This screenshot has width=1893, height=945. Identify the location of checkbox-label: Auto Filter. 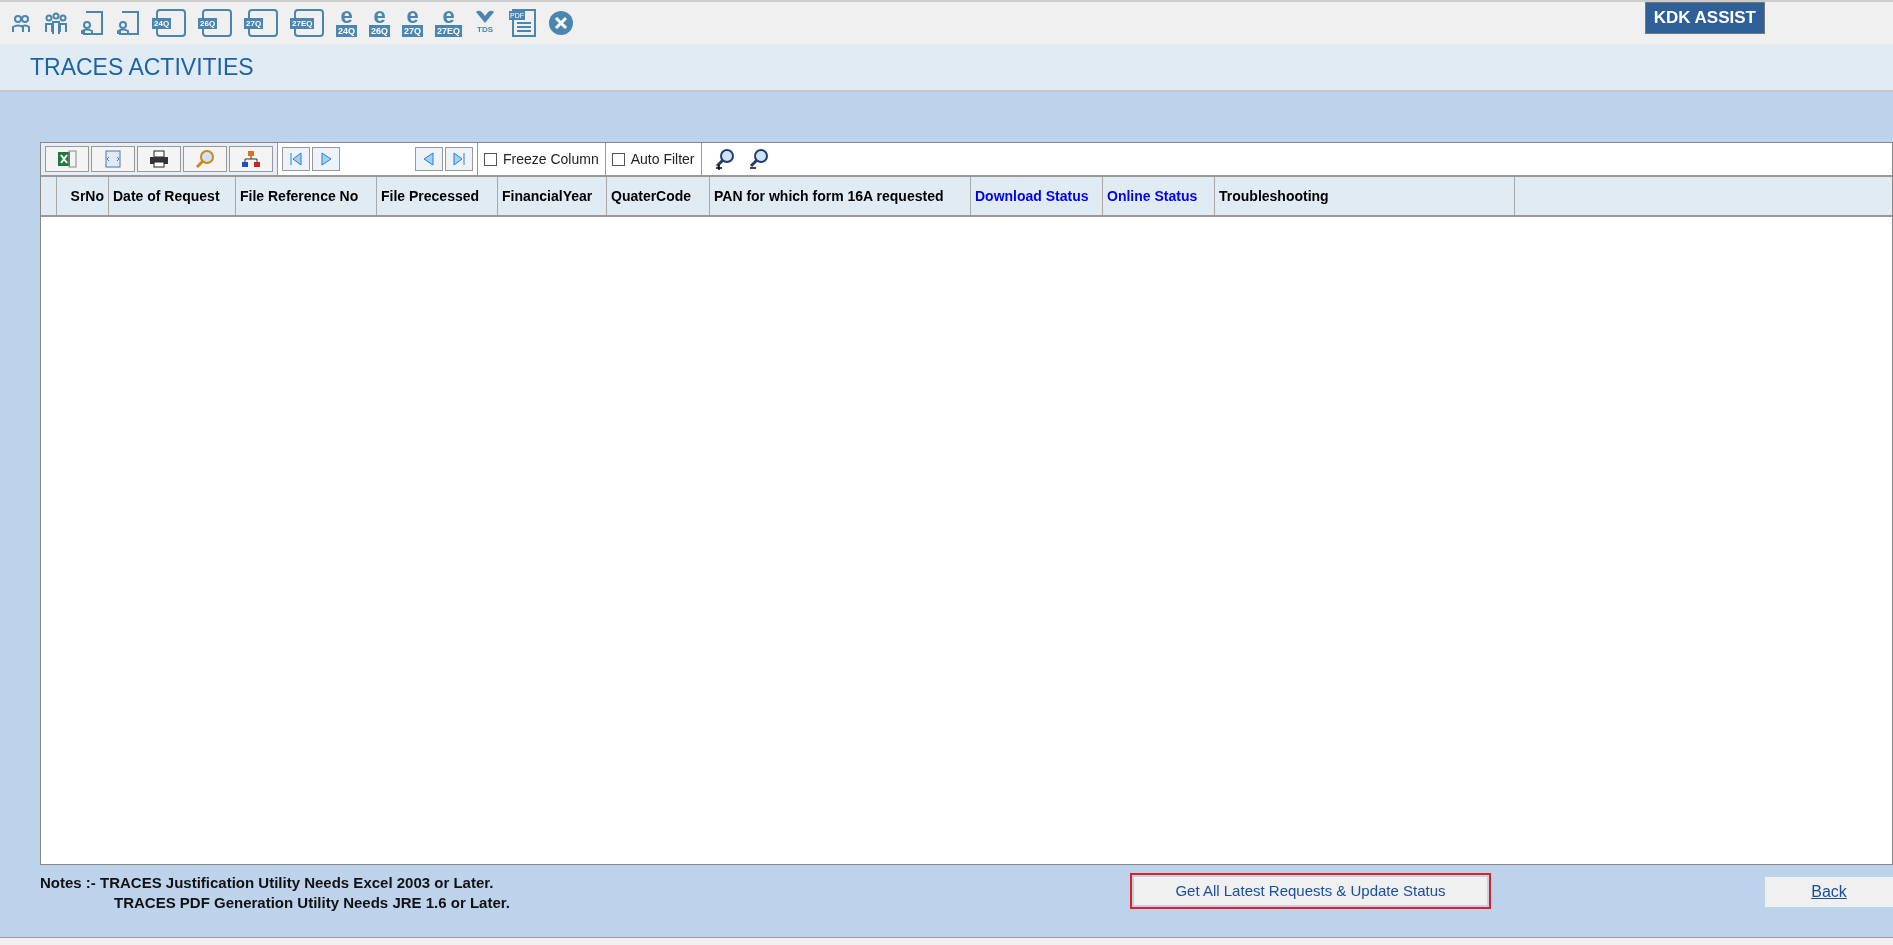
(662, 159).